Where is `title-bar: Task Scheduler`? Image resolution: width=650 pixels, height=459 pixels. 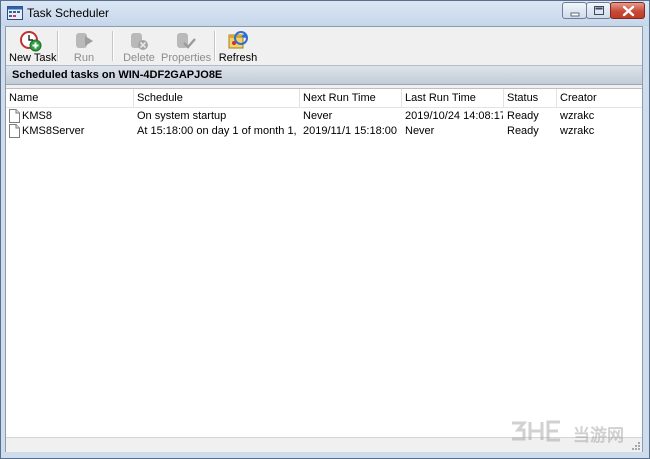 title-bar: Task Scheduler is located at coordinates (325, 13).